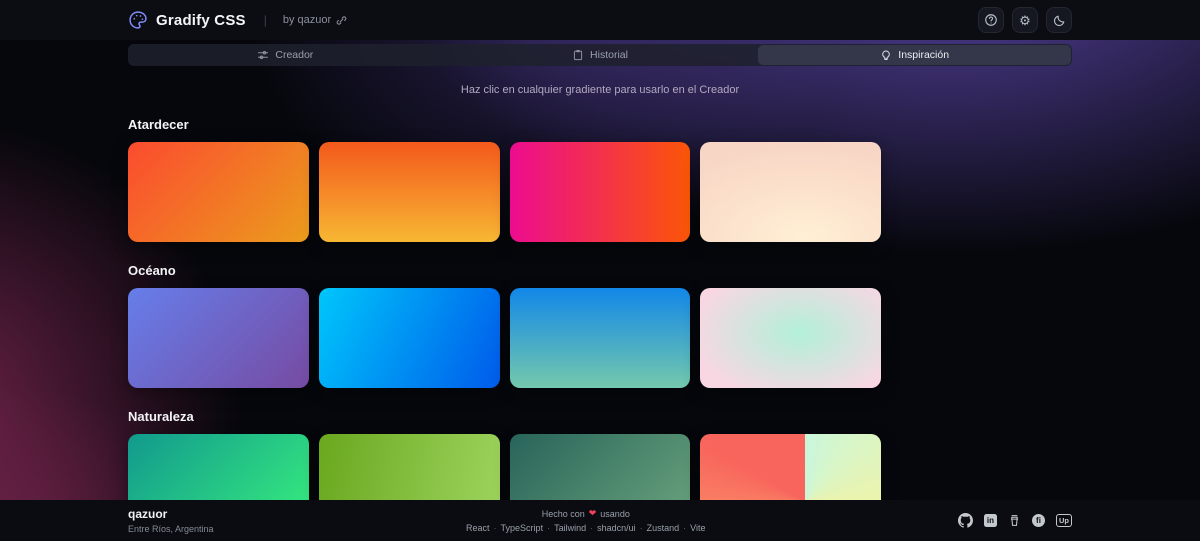 The height and width of the screenshot is (541, 1200). Describe the element at coordinates (592, 513) in the screenshot. I see `heart-icon: ❤` at that location.